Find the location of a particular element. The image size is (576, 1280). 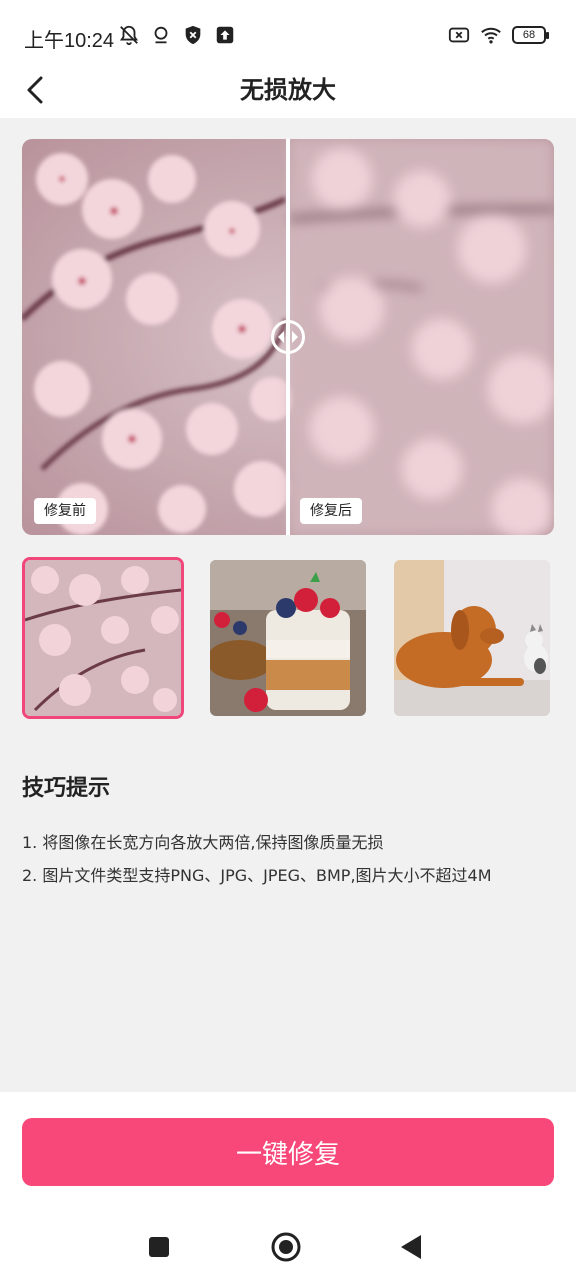

shield-icon is located at coordinates (193, 35).